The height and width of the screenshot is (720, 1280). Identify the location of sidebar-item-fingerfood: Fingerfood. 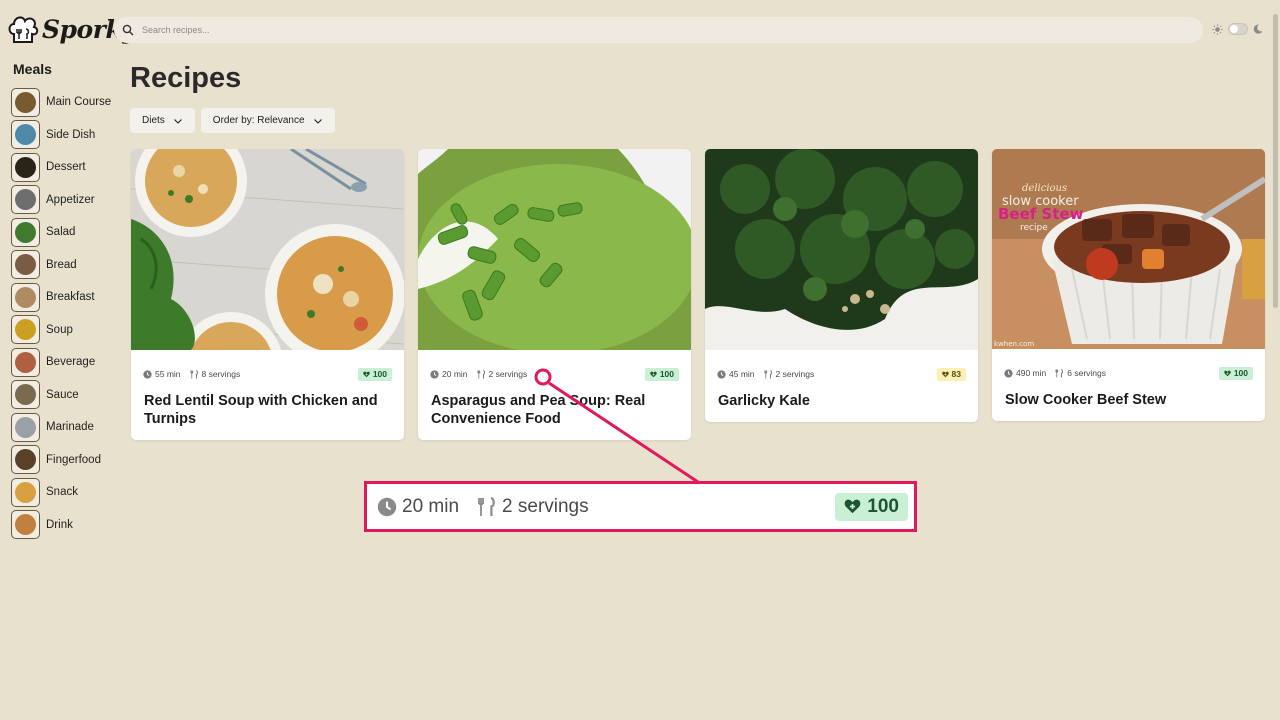
(61, 460).